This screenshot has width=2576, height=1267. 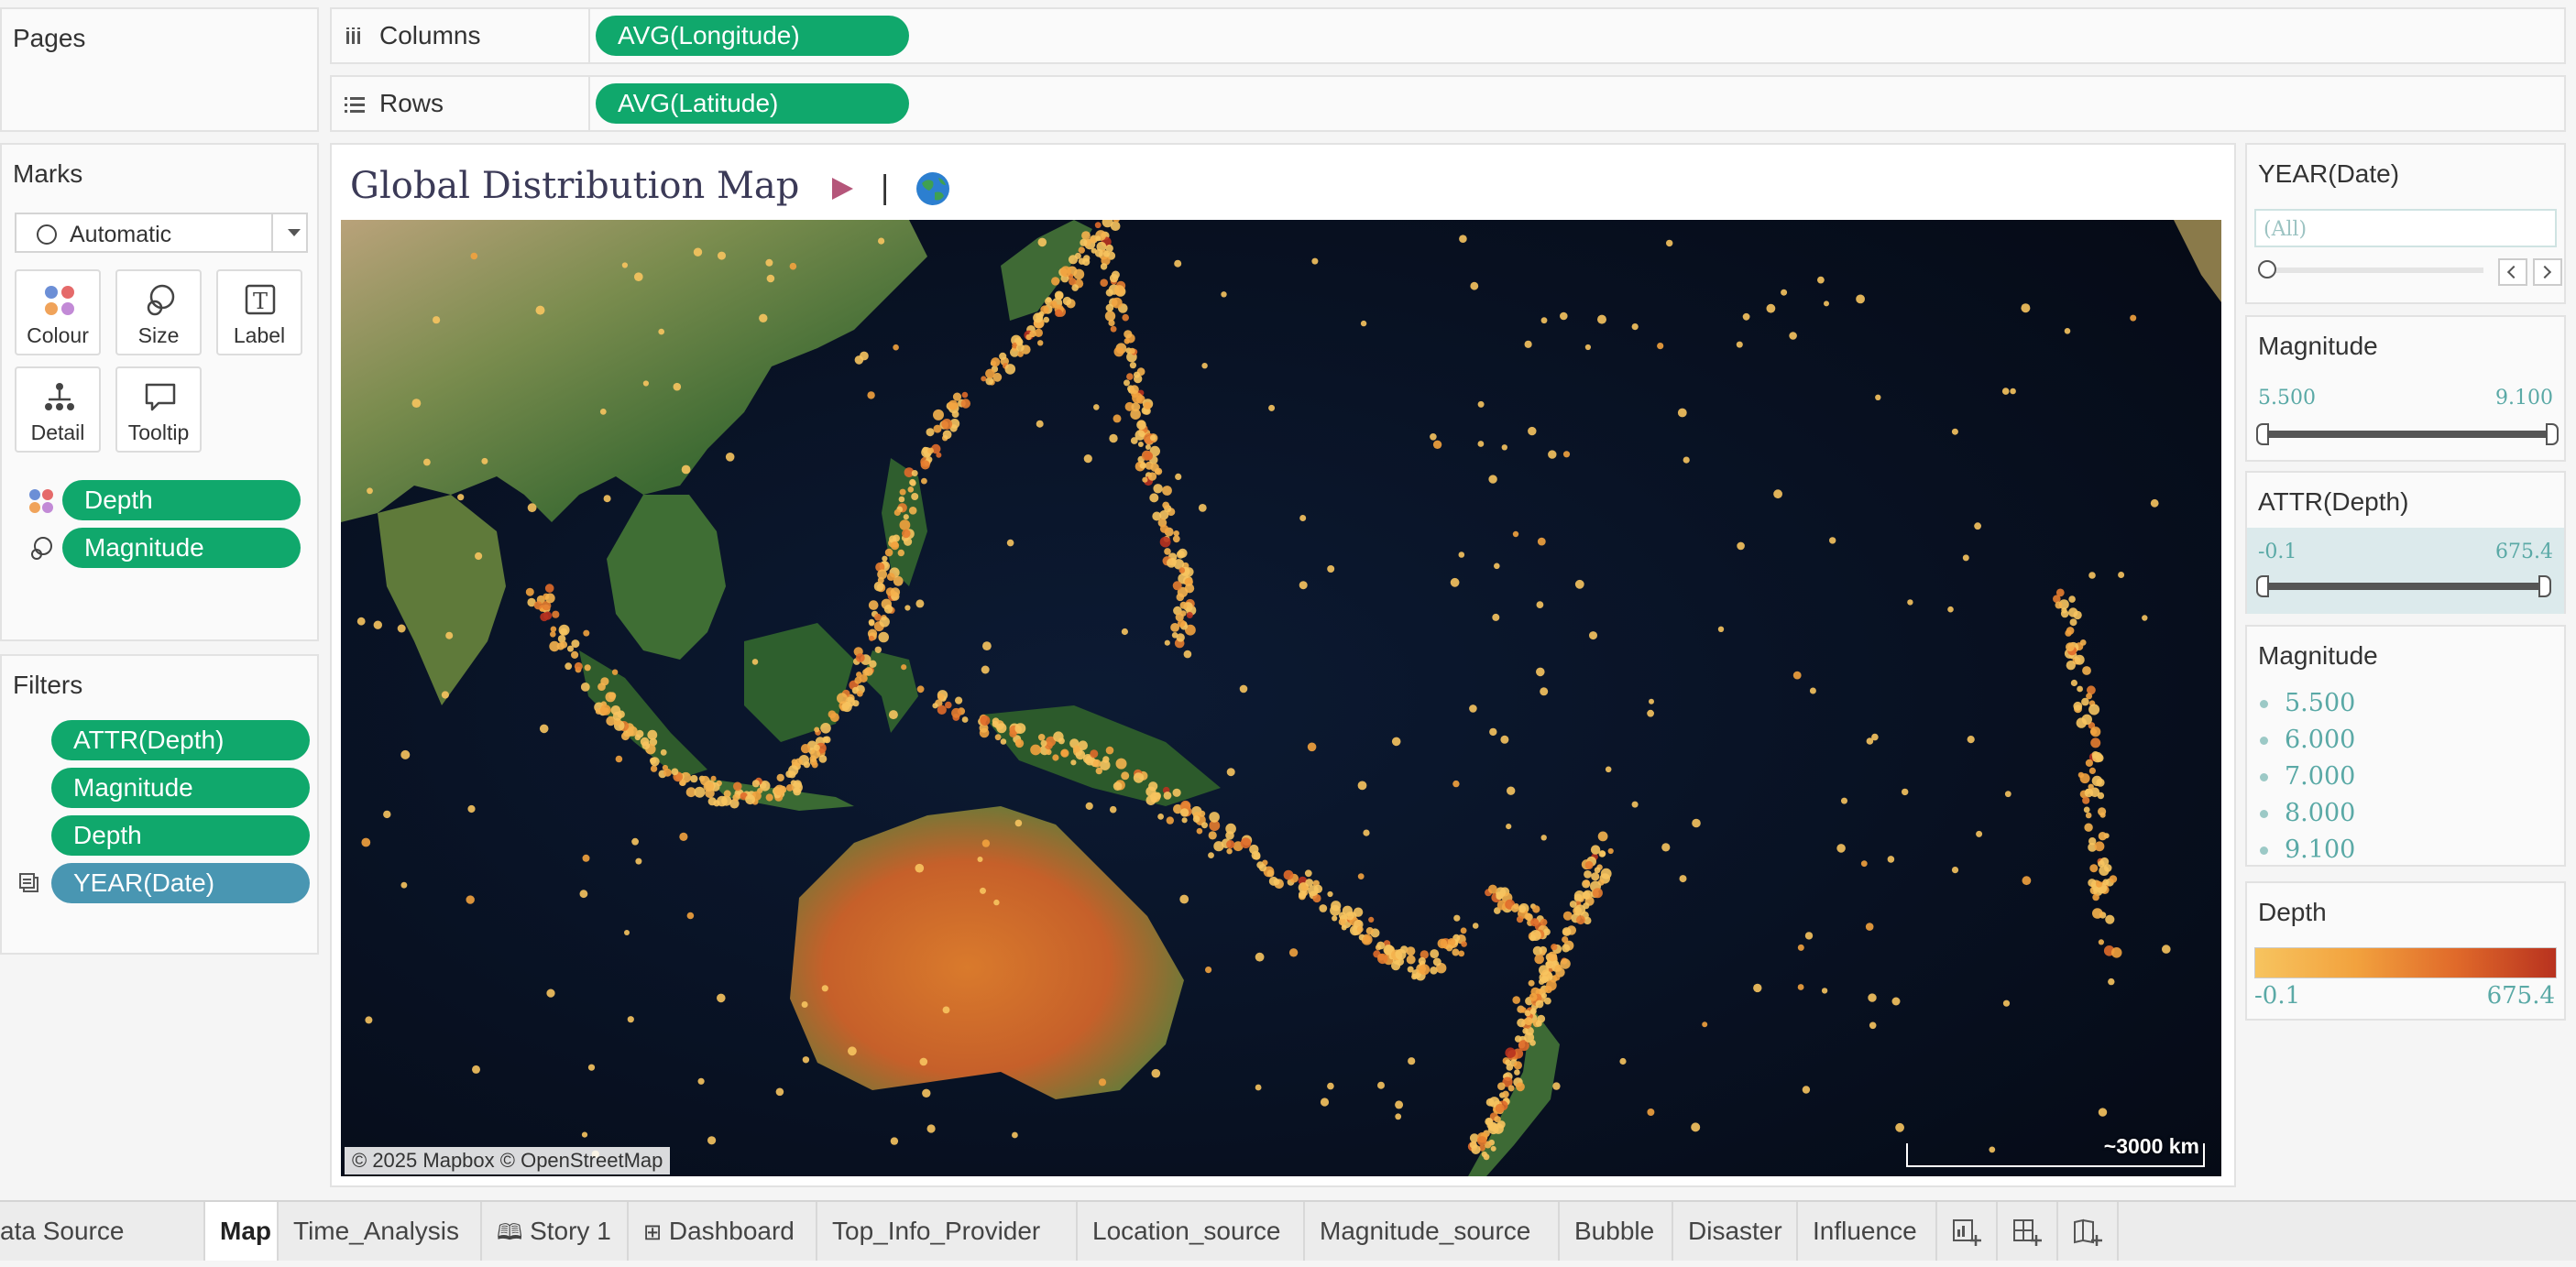 I want to click on size-legend-item: 7.000, so click(x=2307, y=776).